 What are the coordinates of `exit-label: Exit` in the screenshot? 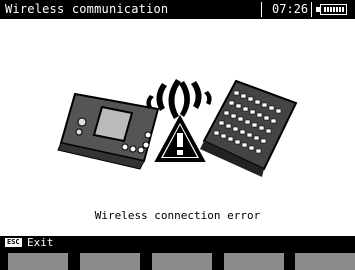 It's located at (40, 242).